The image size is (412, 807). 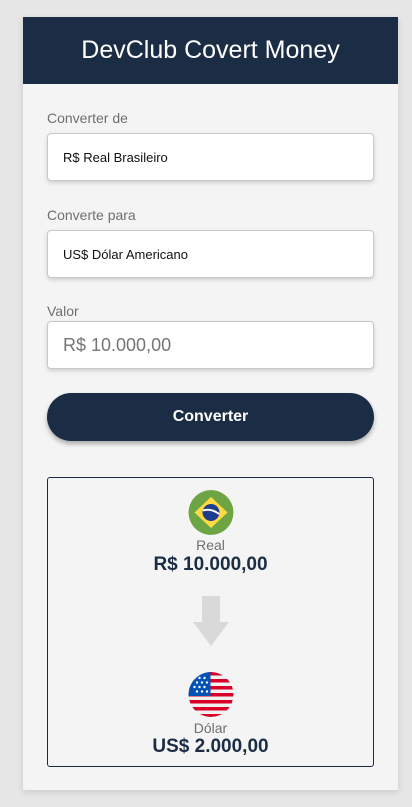 I want to click on app-title: DevClub Covert Money, so click(x=210, y=50).